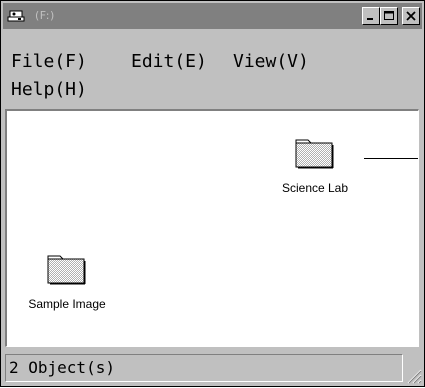  I want to click on folder-science-lab: Science Lab, so click(315, 165).